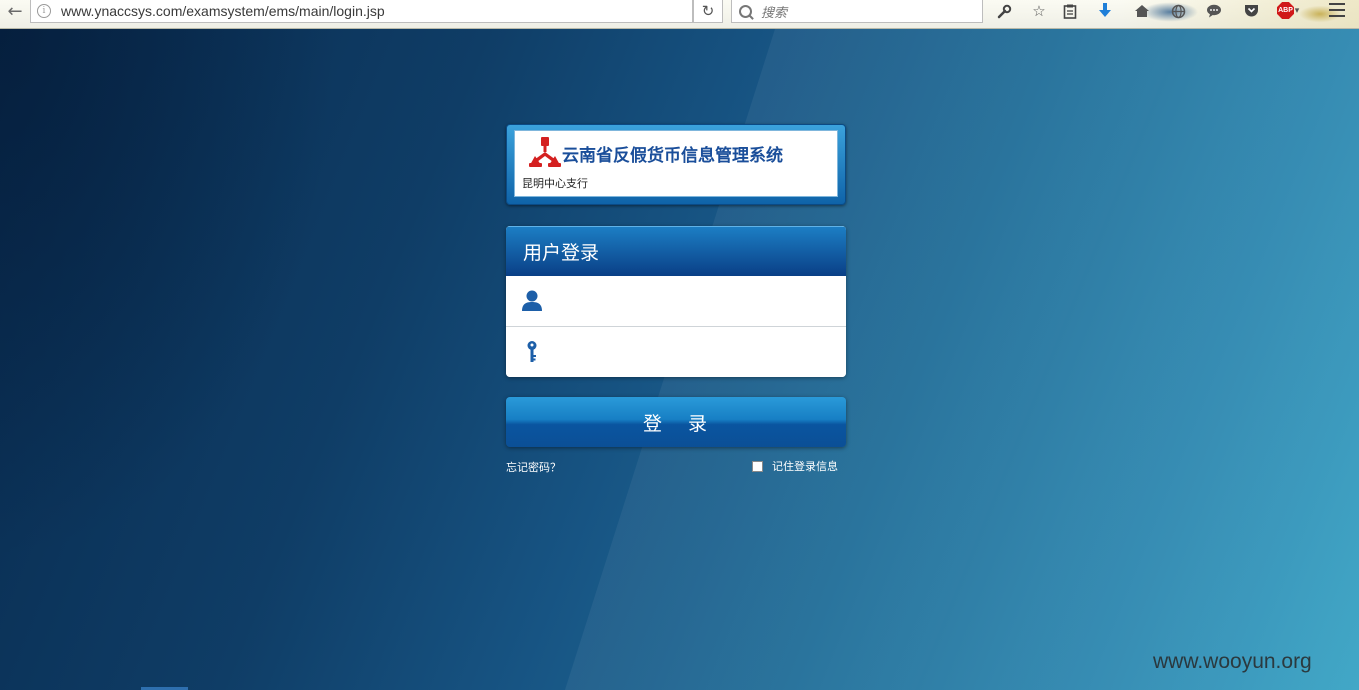 The height and width of the screenshot is (690, 1359). Describe the element at coordinates (1142, 11) in the screenshot. I see `home-icon` at that location.